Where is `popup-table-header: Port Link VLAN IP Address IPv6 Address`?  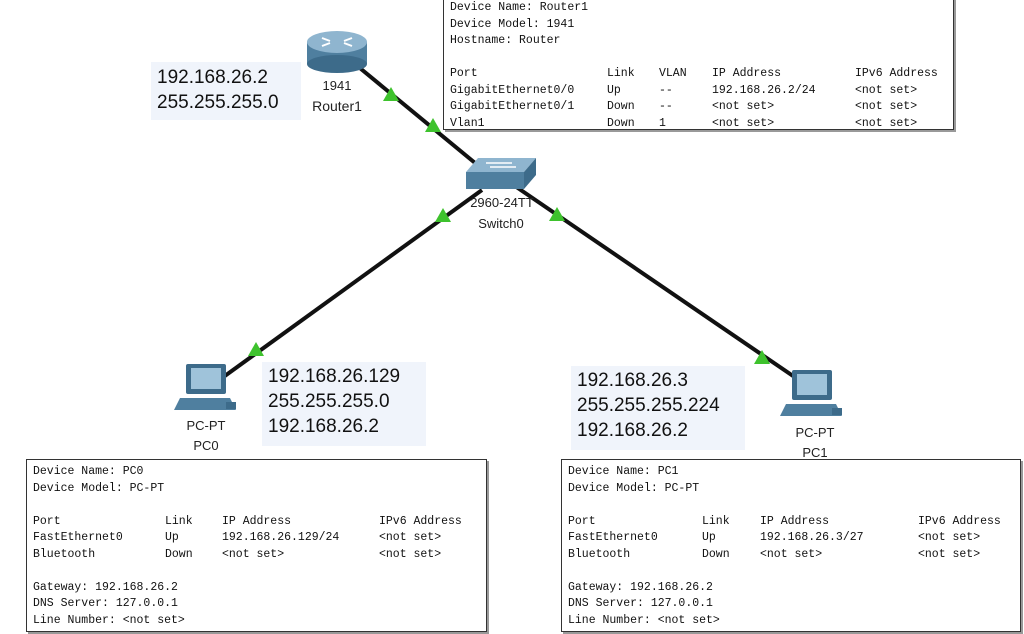 popup-table-header: Port Link VLAN IP Address IPv6 Address is located at coordinates (694, 73).